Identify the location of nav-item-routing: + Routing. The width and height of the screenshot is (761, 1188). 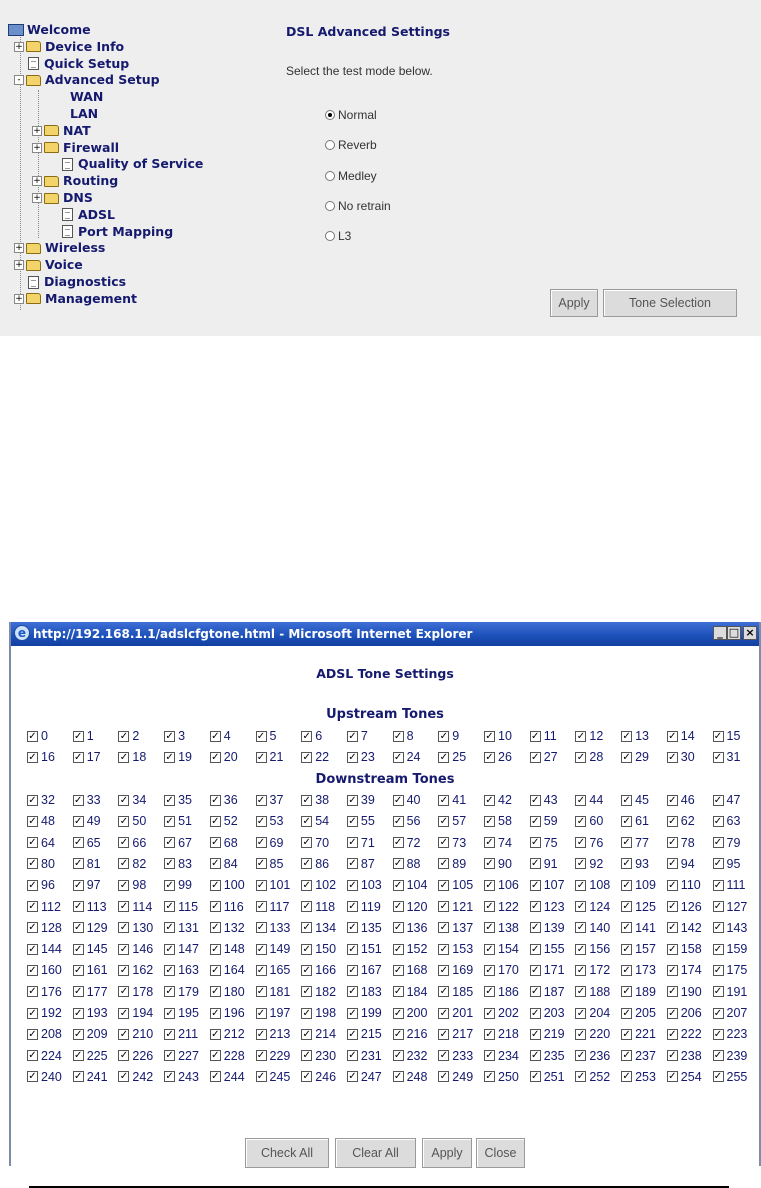
(75, 181).